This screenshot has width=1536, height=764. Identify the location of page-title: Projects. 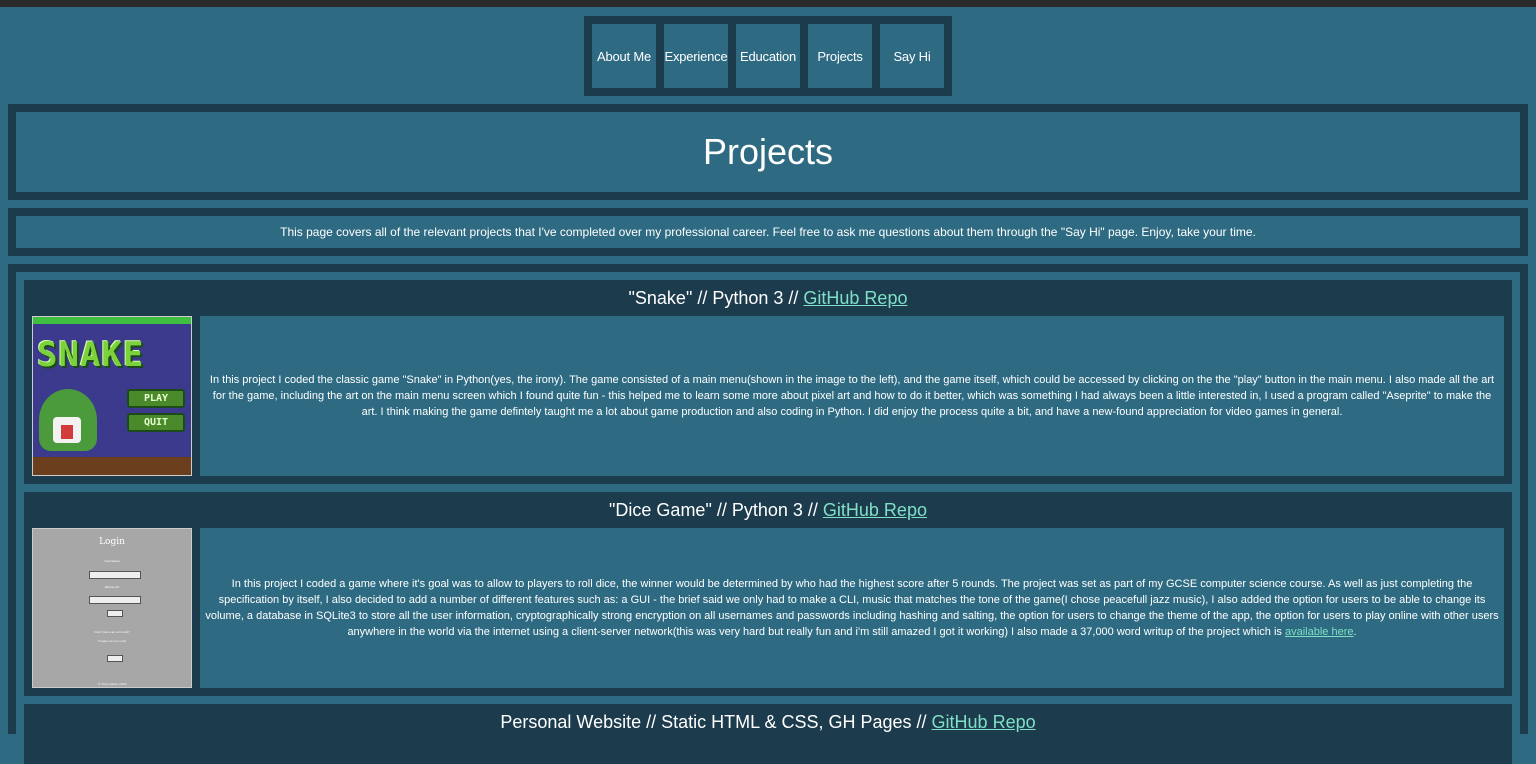
(768, 151).